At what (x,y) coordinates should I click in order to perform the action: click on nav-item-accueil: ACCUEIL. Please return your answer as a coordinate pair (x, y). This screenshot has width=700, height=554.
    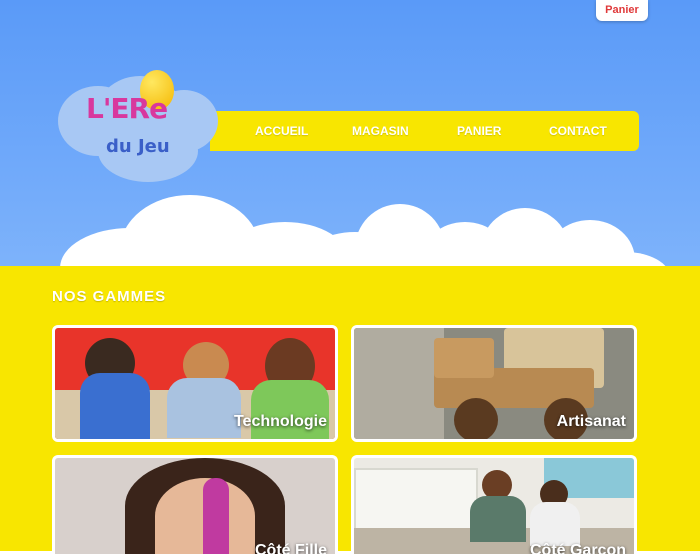
    Looking at the image, I should click on (281, 131).